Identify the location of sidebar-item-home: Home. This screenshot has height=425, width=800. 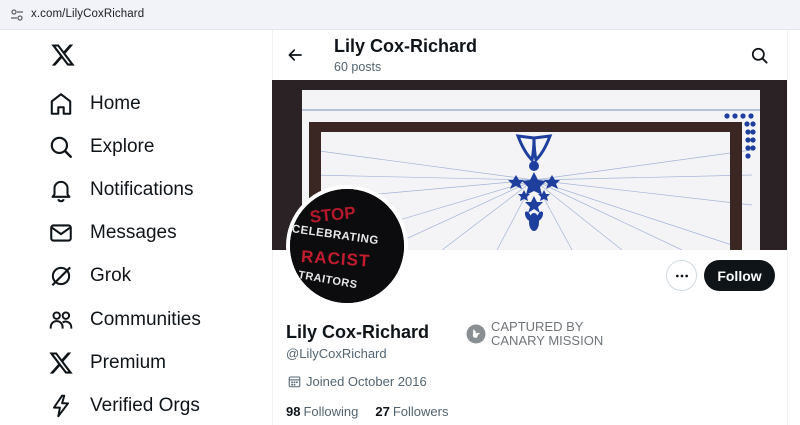
(94, 104).